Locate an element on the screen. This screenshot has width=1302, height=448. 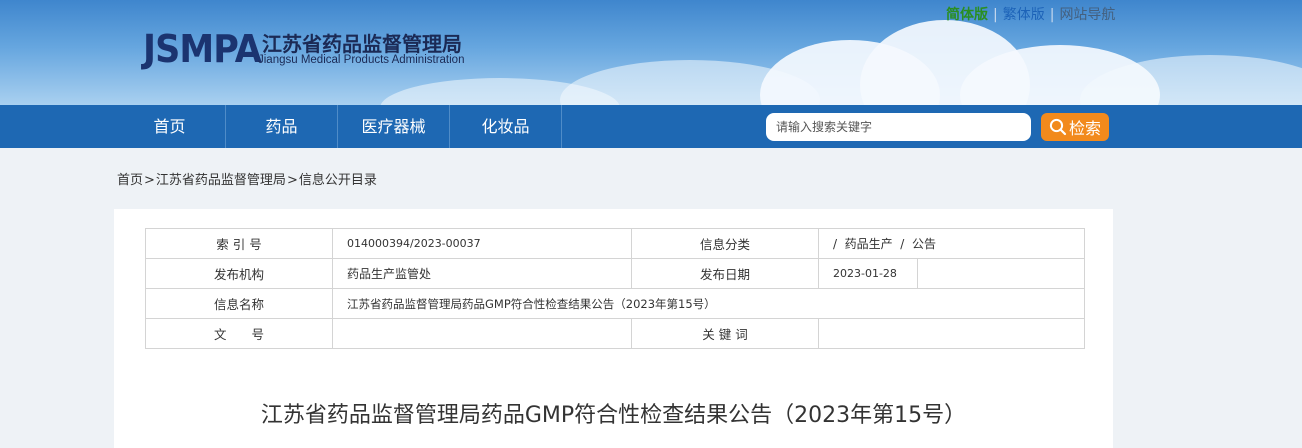
breadcrumb-bureau: 江苏省药品监督管理局 is located at coordinates (221, 180).